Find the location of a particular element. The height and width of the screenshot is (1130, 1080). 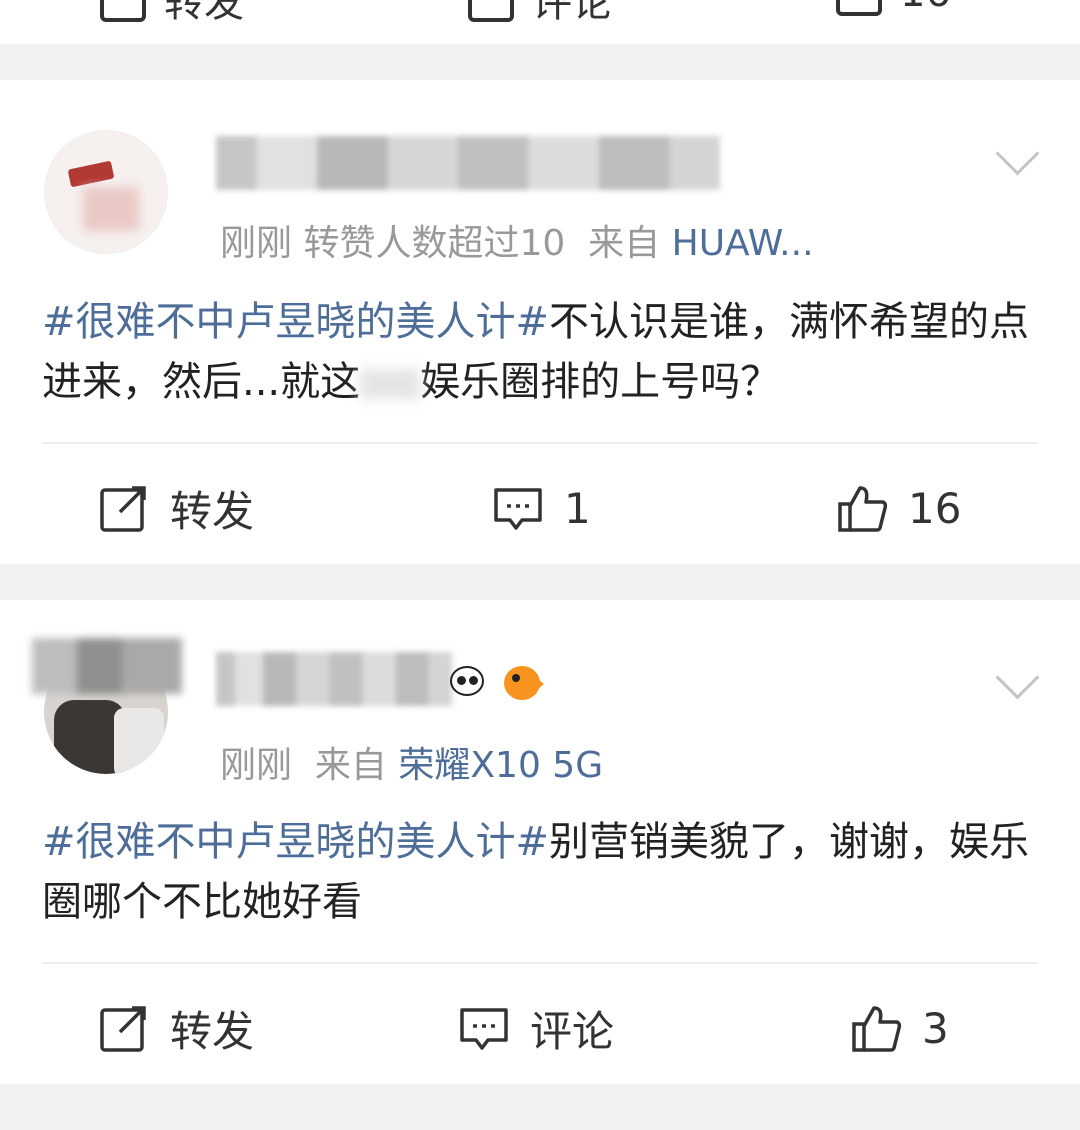

like-count: 3 is located at coordinates (935, 1028).